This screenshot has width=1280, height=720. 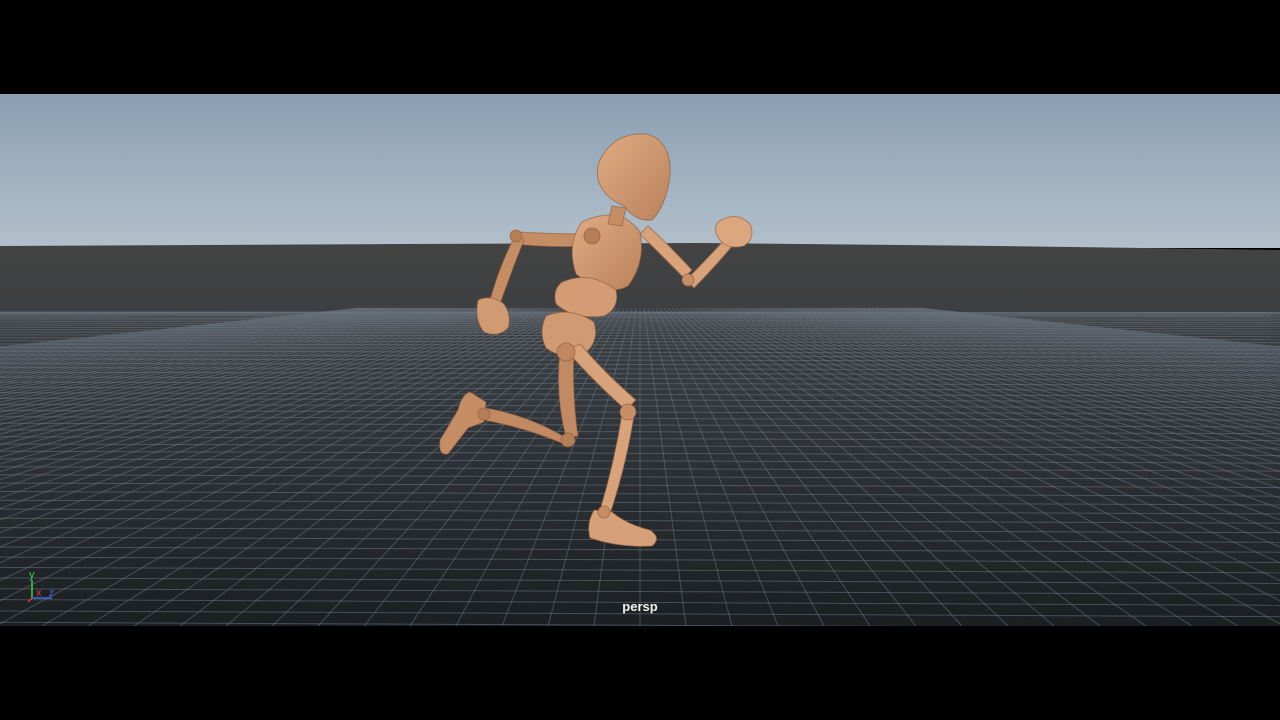 I want to click on character-back-elbow-joint, so click(x=516, y=236).